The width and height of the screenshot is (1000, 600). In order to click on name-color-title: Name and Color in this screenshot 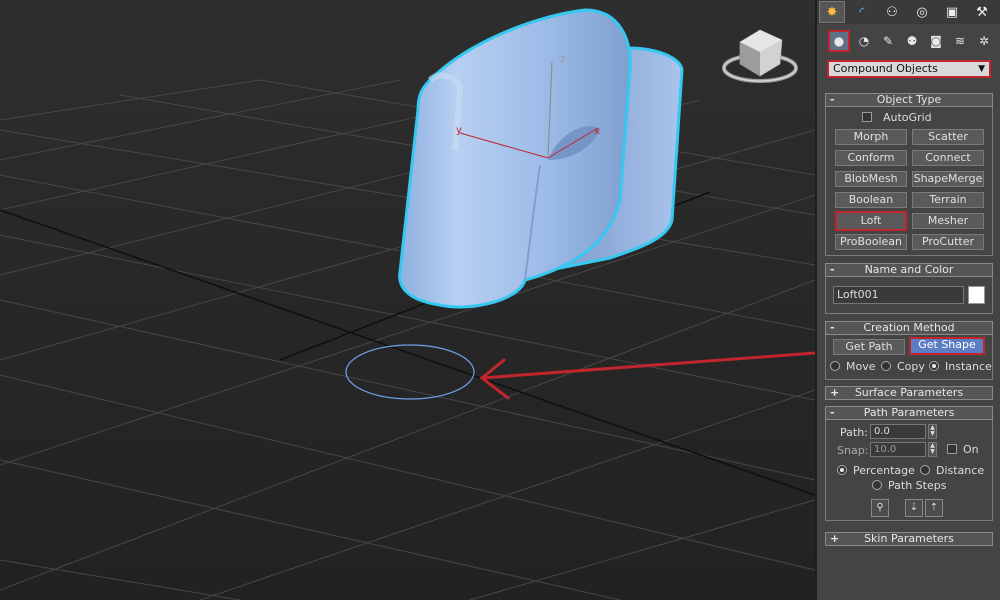, I will do `click(909, 269)`.